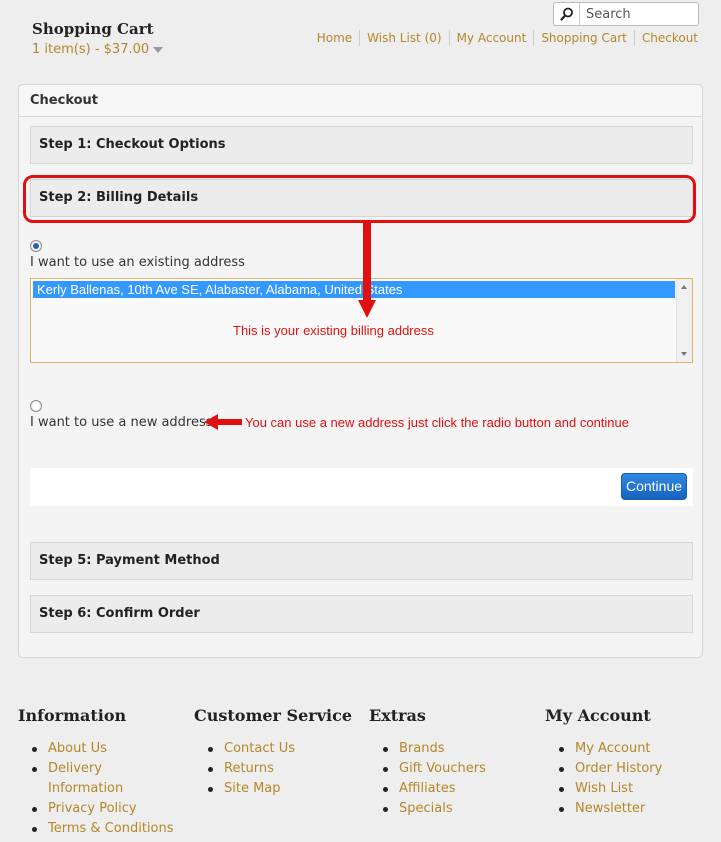 This screenshot has height=842, width=721. What do you see at coordinates (333, 330) in the screenshot?
I see `annotation-existing-address: This is your existing billing address` at bounding box center [333, 330].